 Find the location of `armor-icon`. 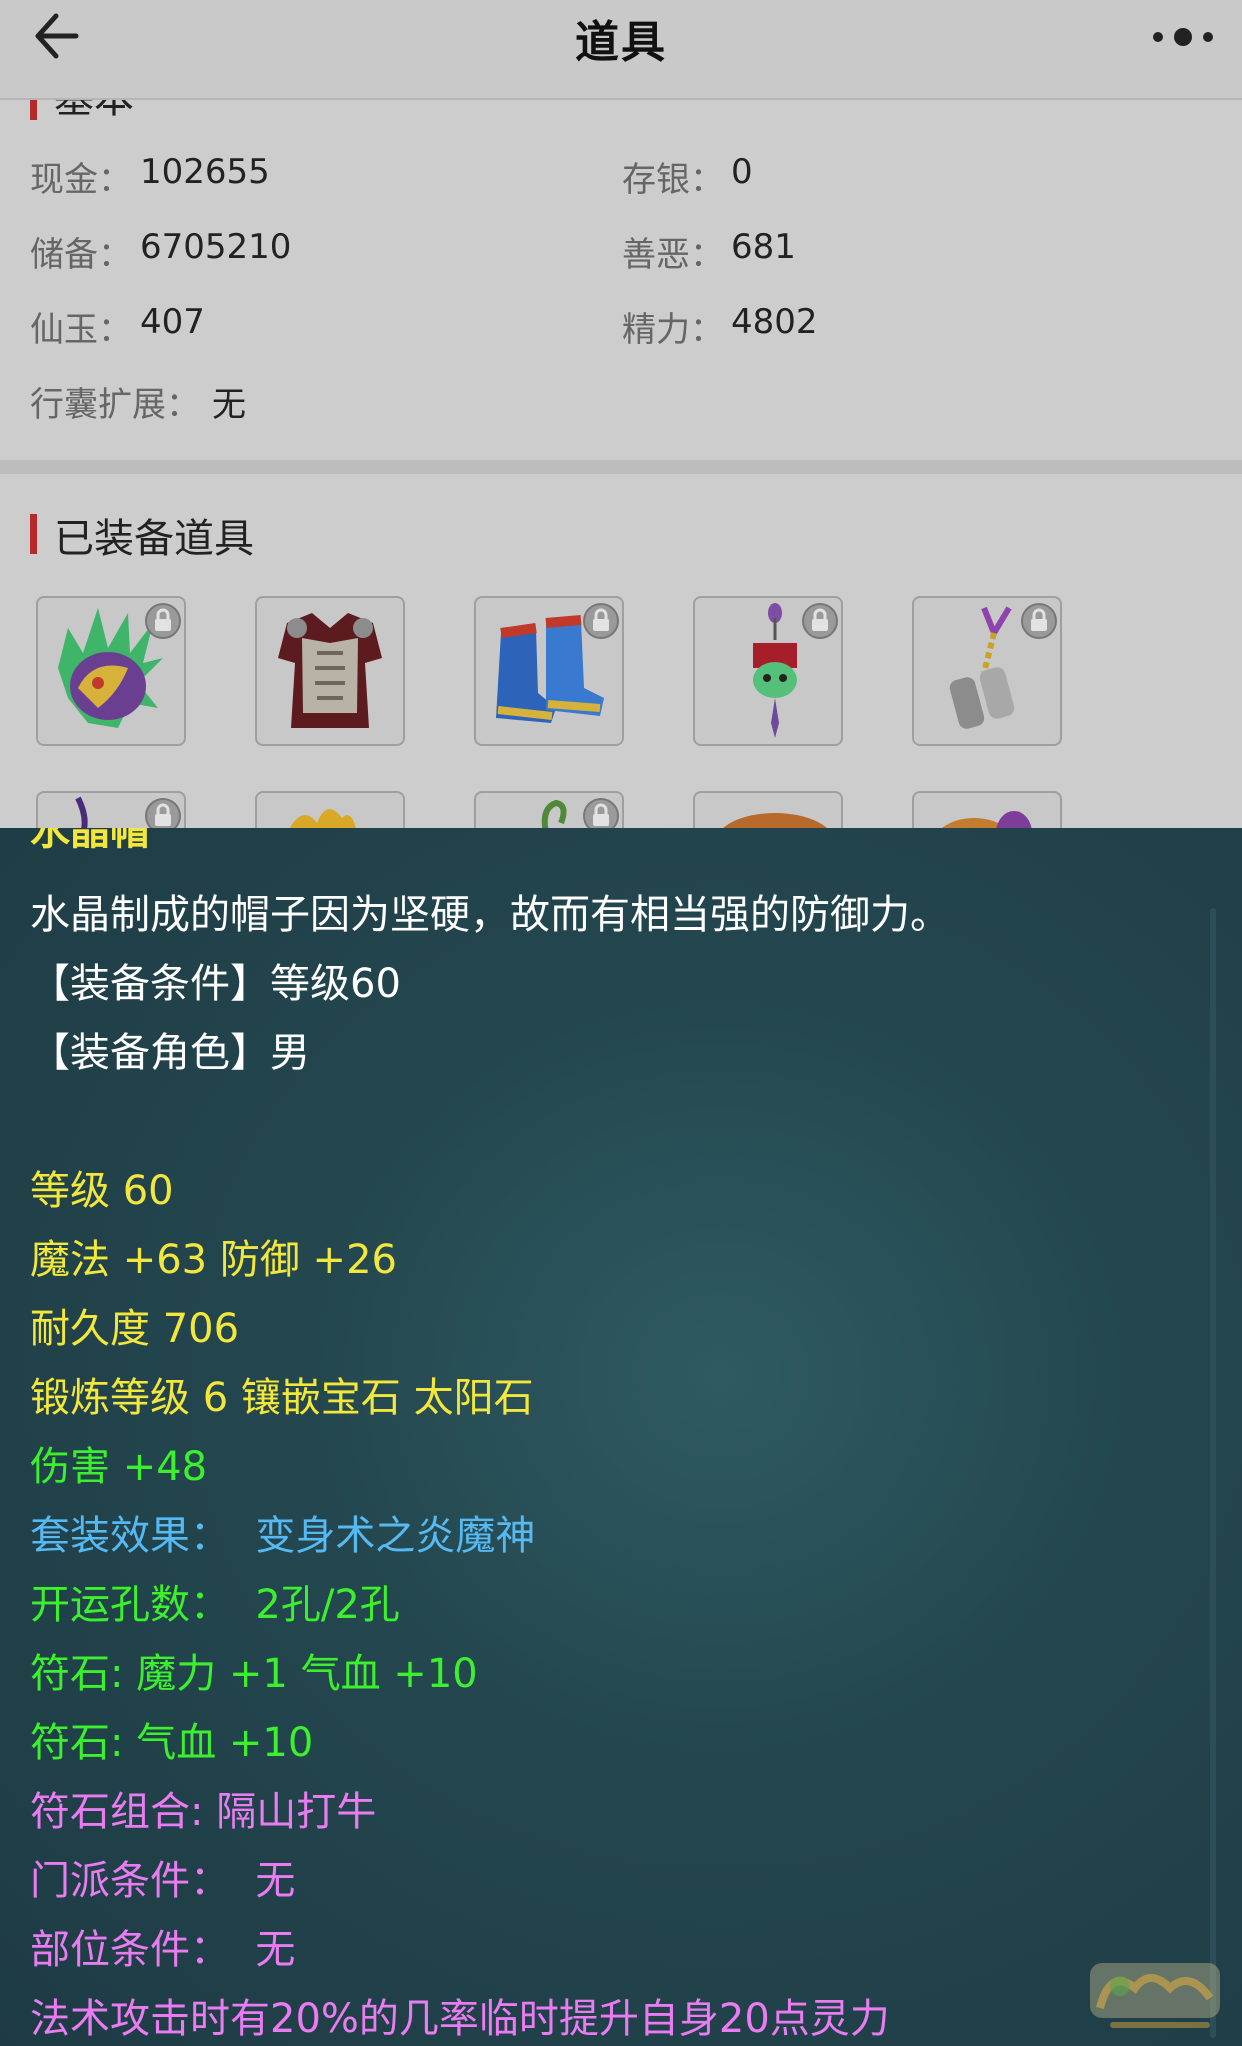

armor-icon is located at coordinates (330, 670).